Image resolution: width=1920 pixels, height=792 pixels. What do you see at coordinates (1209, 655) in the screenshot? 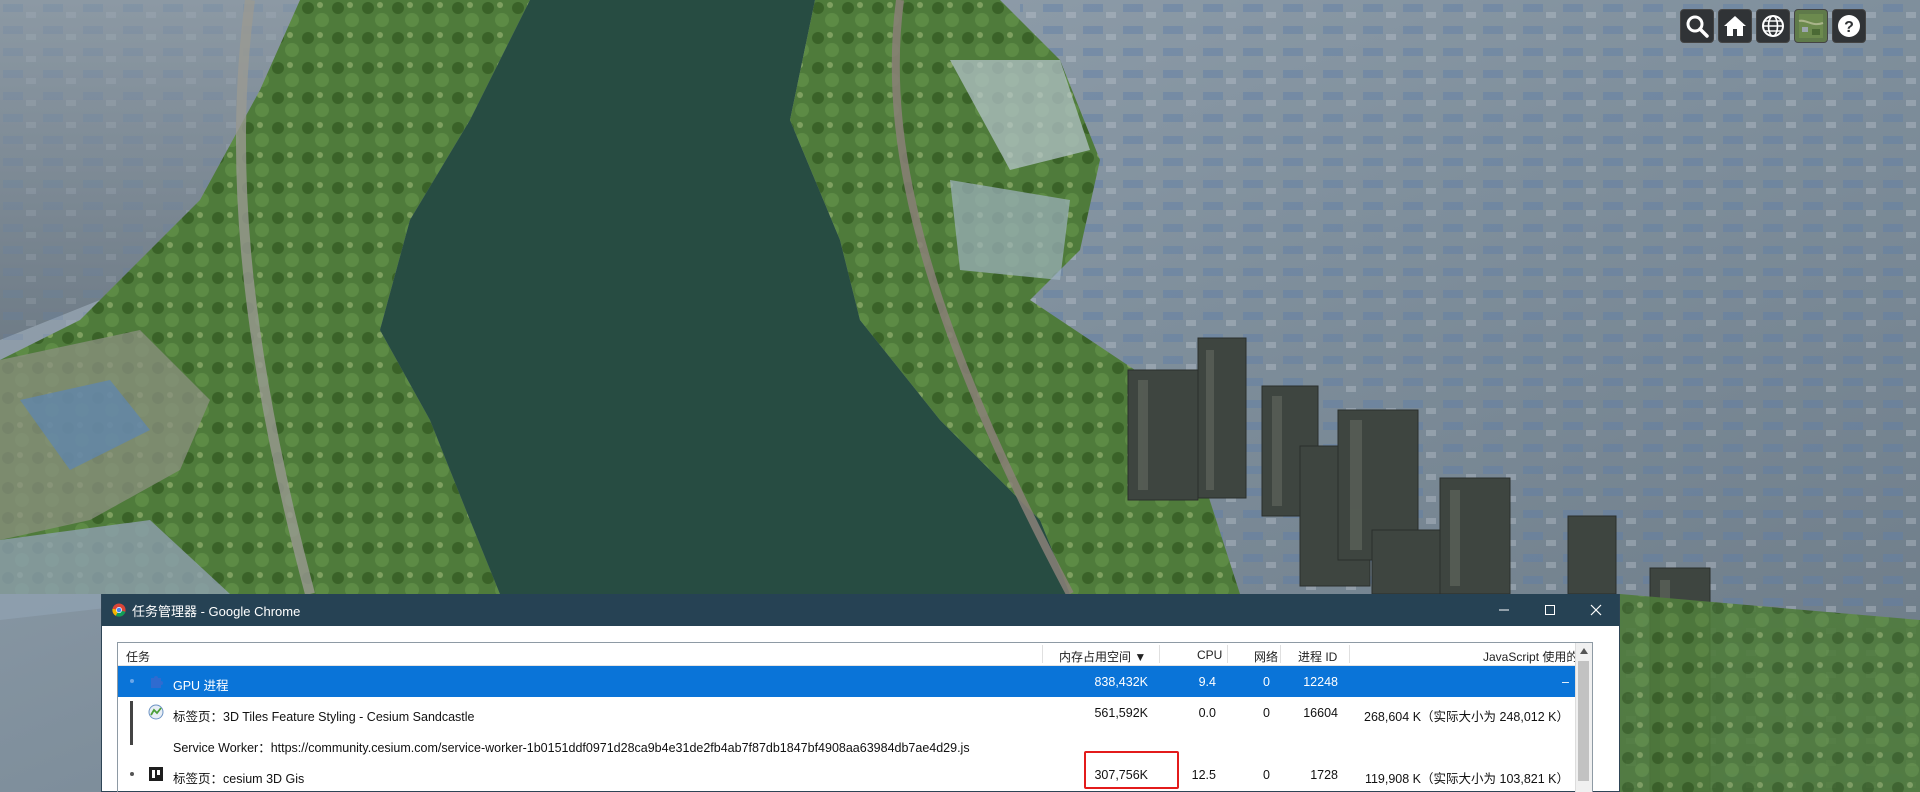
I see `column-header-cpu: CPU` at bounding box center [1209, 655].